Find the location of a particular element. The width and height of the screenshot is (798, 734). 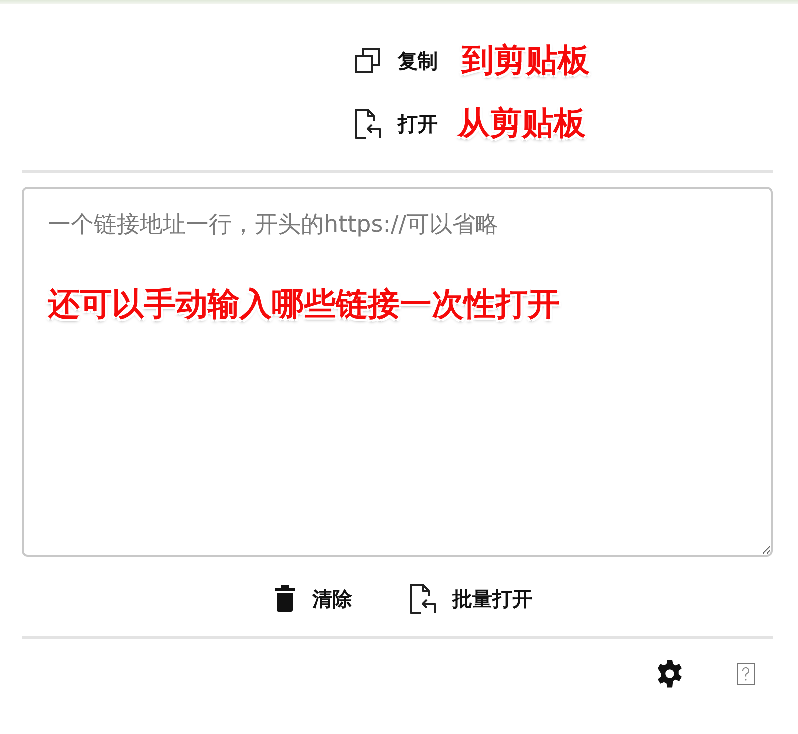

copy-button: 复制 is located at coordinates (396, 61).